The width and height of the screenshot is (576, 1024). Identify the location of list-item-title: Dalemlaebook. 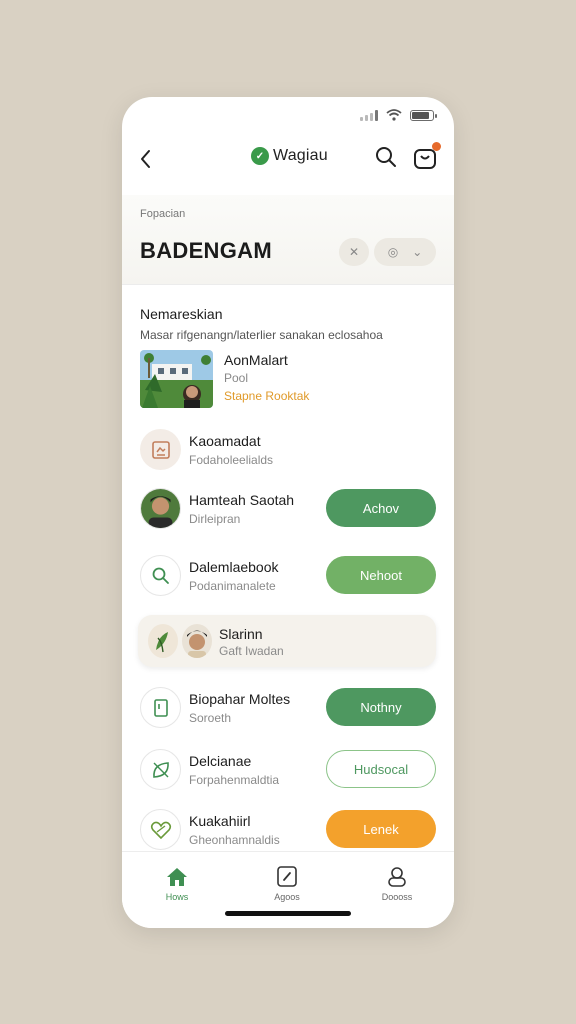
(234, 567).